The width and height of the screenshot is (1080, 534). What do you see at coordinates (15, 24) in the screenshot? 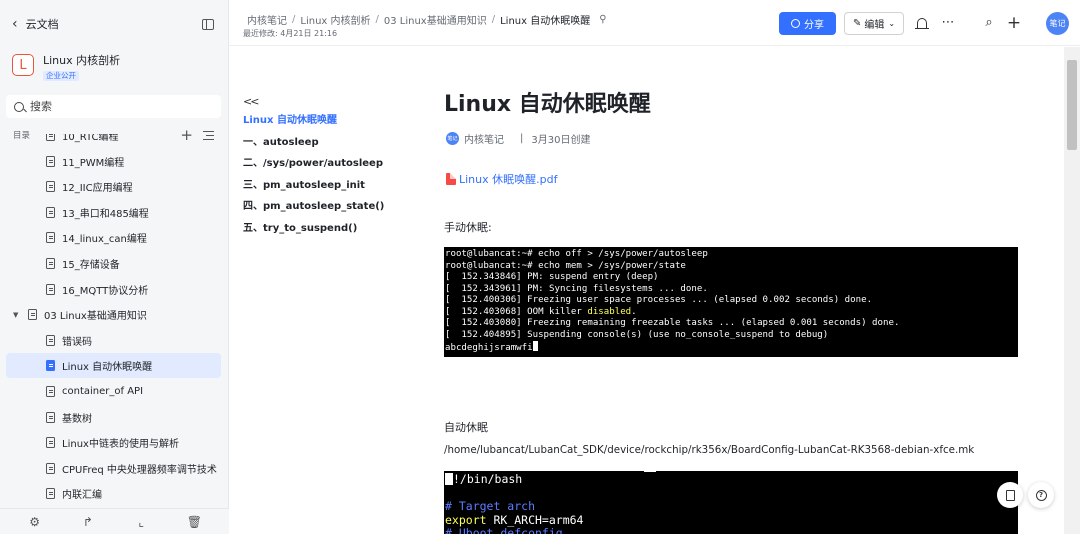
I see `chevron-left-icon: ‹` at bounding box center [15, 24].